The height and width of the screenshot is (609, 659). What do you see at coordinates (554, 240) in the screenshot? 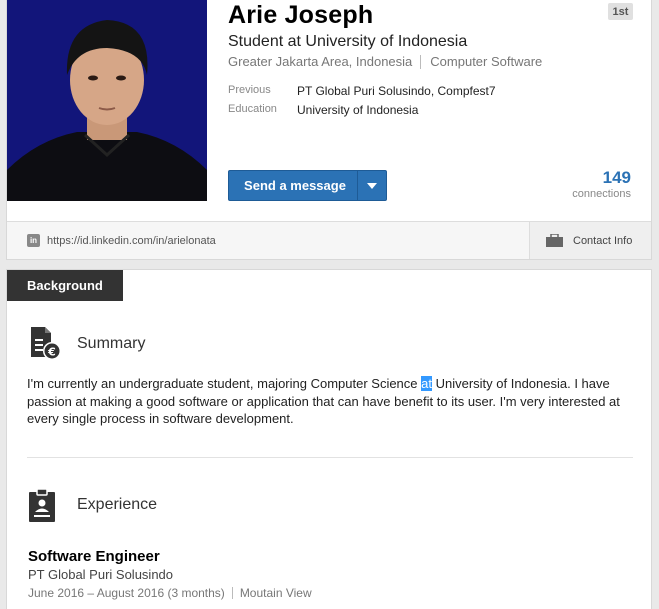
I see `briefcase-icon` at bounding box center [554, 240].